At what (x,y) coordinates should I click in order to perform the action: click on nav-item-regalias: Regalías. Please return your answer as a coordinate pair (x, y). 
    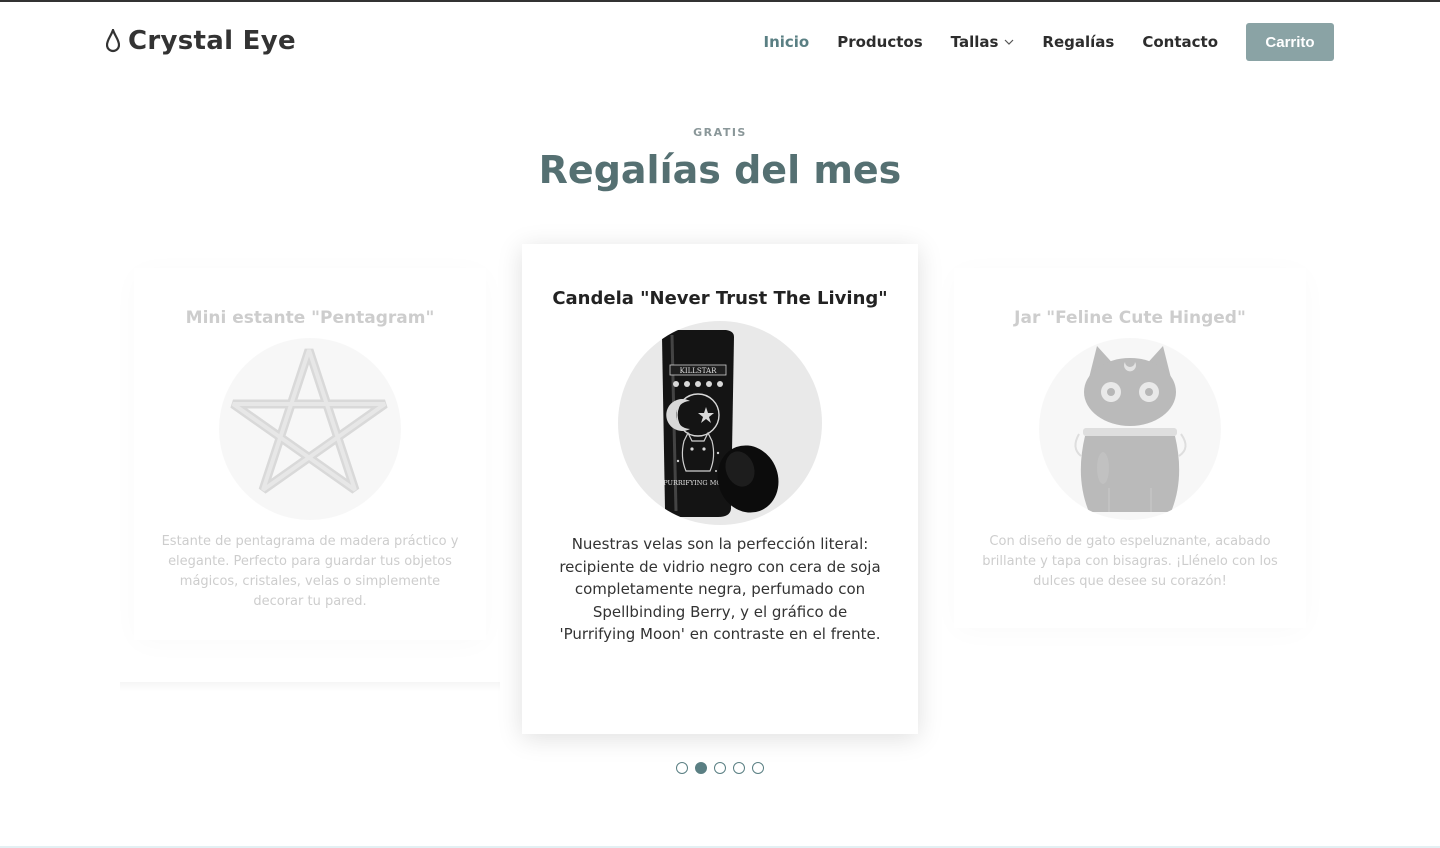
    Looking at the image, I should click on (1078, 42).